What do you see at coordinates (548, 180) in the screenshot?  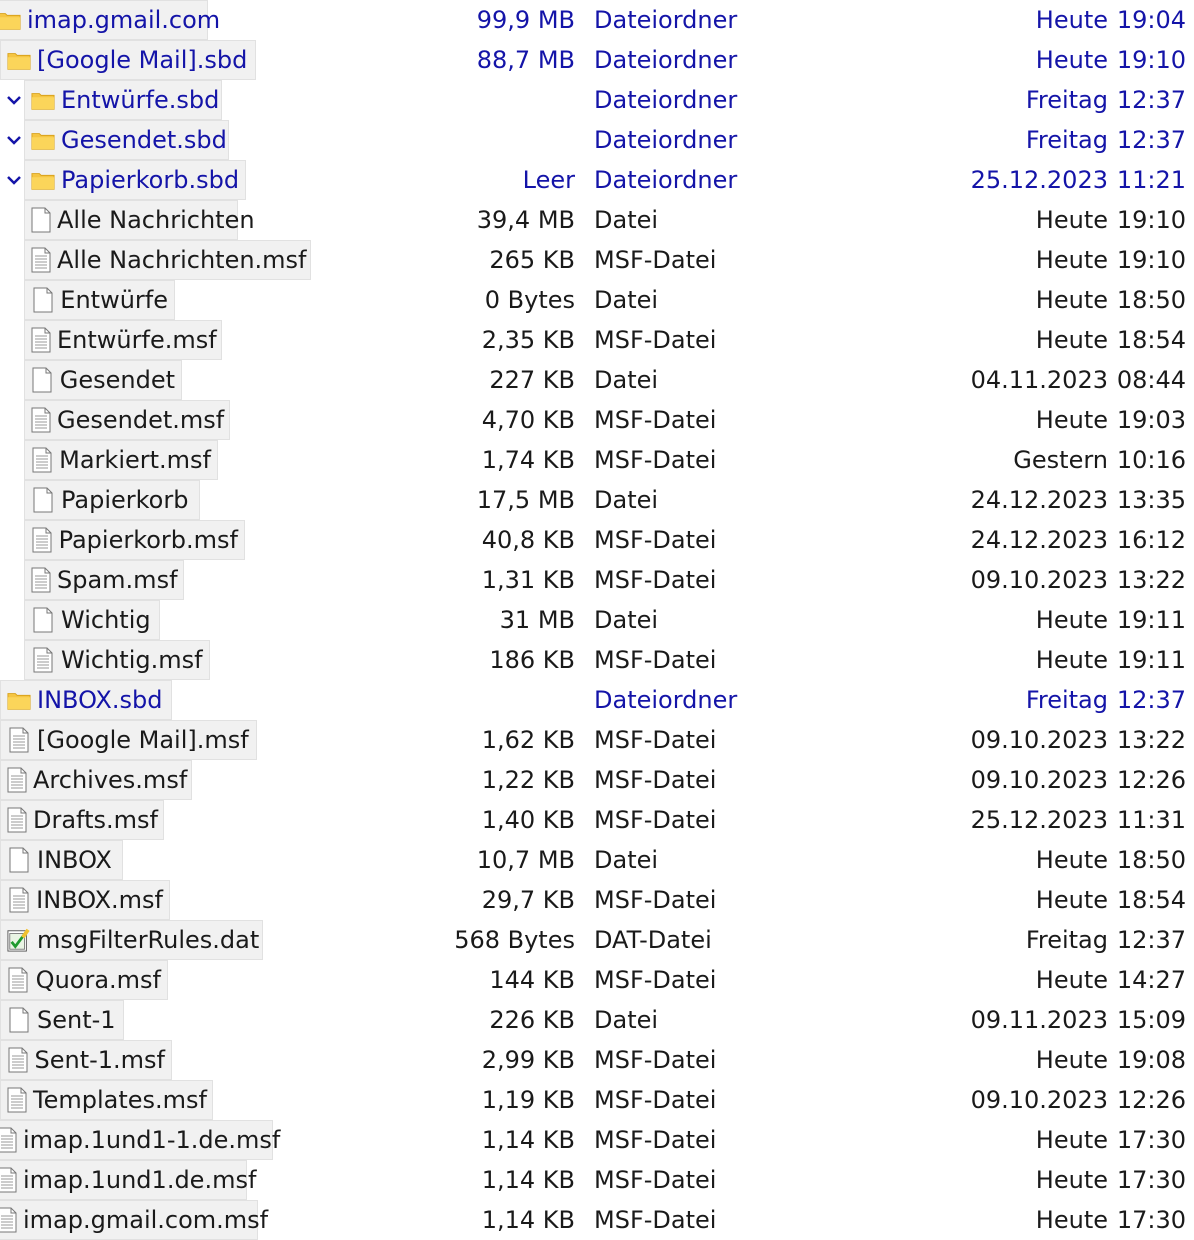 I see `item-size: Leer` at bounding box center [548, 180].